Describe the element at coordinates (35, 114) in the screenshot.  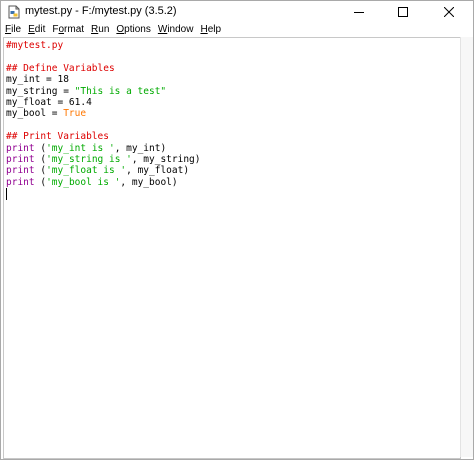
I see `code-token-plain: my_bool =` at that location.